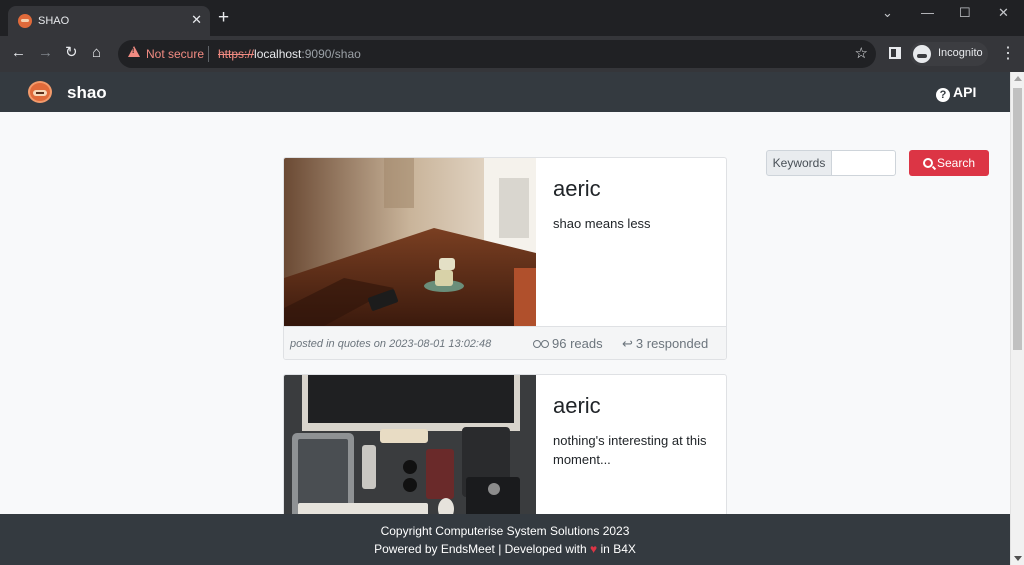 The image size is (1024, 565). I want to click on api-link: ? API, so click(956, 93).